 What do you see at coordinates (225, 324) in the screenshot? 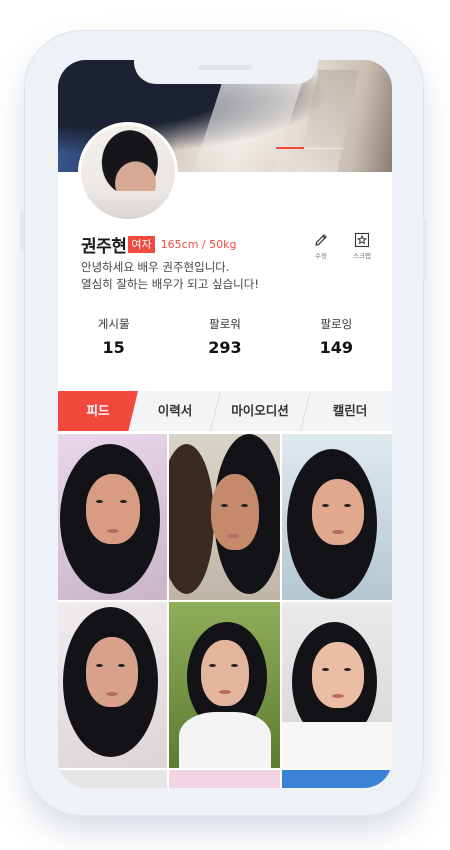
I see `stat-label: 팔로워` at bounding box center [225, 324].